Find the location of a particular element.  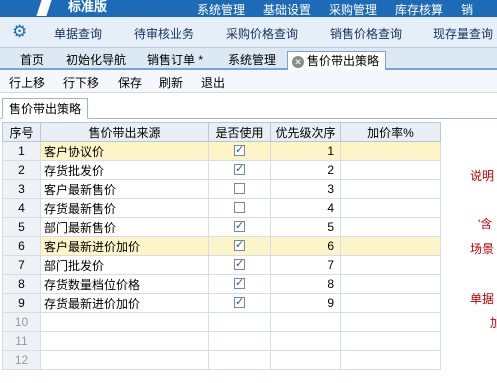

source-cell: 客户最新进价加价 is located at coordinates (124, 246).